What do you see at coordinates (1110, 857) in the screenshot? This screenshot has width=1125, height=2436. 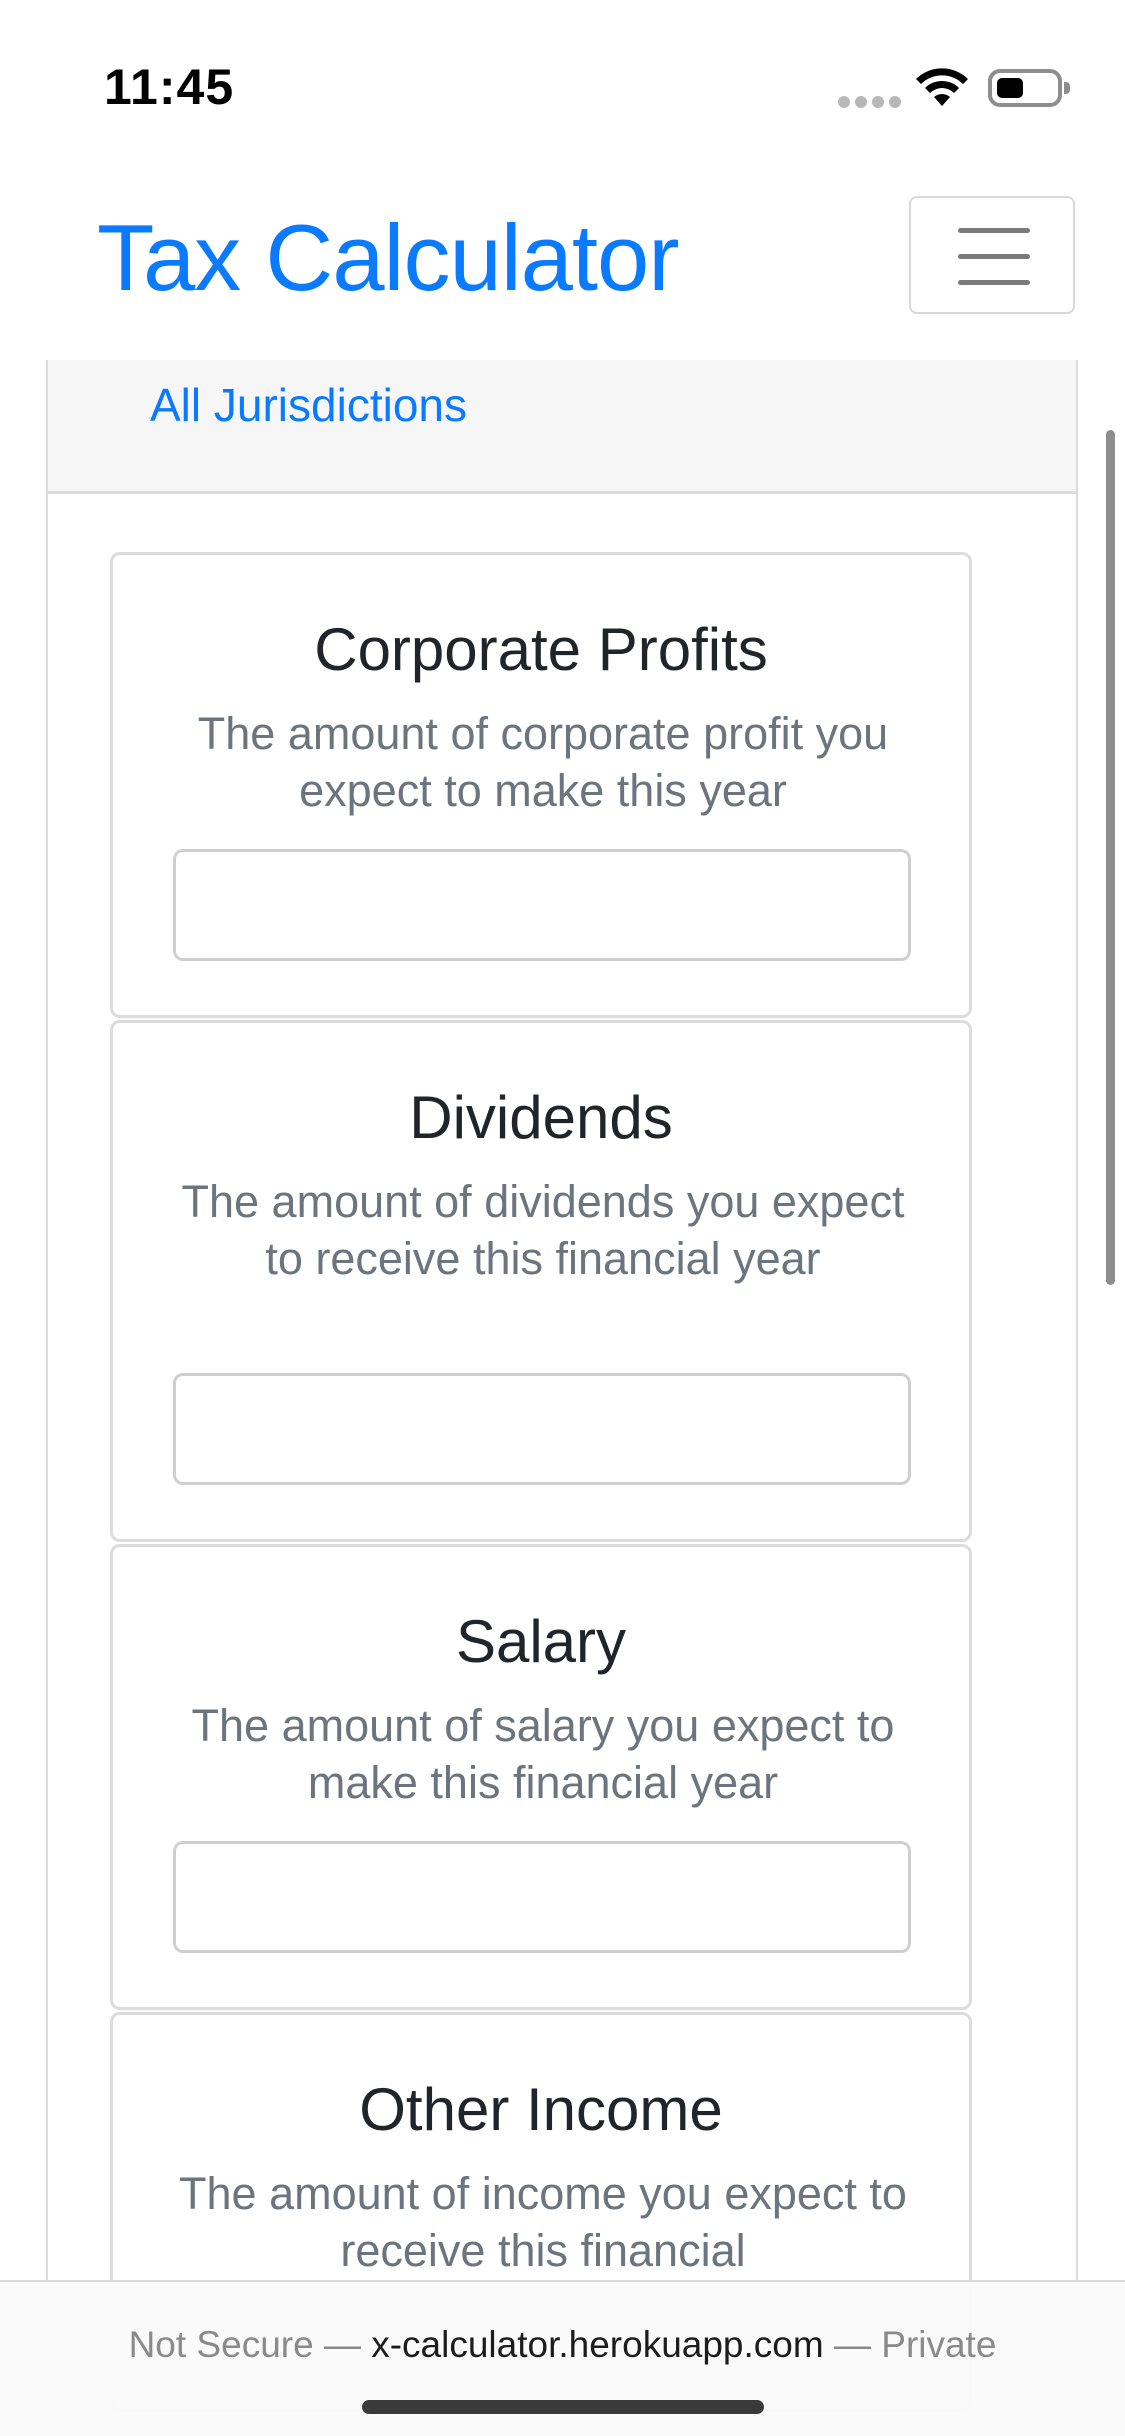 I see `scrollbar` at bounding box center [1110, 857].